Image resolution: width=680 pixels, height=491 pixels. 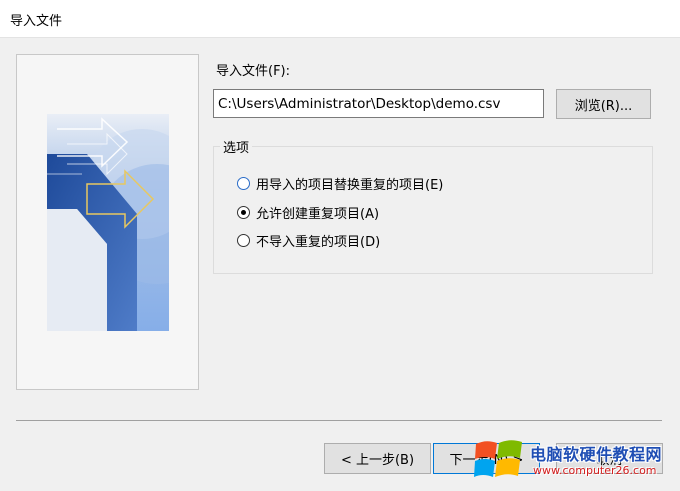 What do you see at coordinates (236, 146) in the screenshot?
I see `options-legend: 选项` at bounding box center [236, 146].